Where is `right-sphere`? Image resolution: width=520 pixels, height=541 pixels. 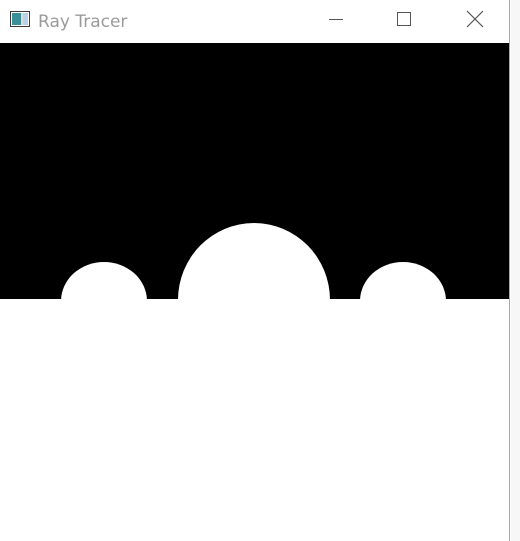 right-sphere is located at coordinates (403, 301).